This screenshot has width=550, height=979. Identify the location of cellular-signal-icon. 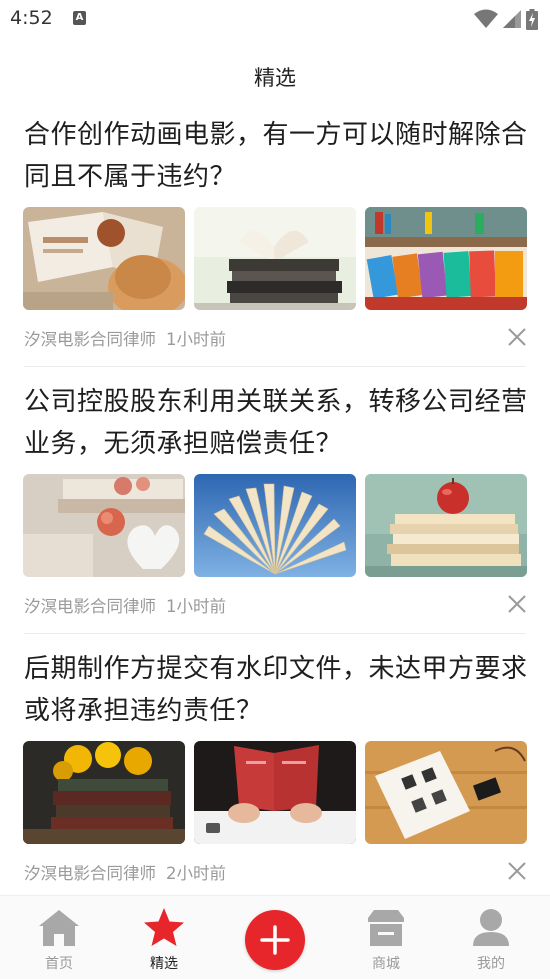
(512, 19).